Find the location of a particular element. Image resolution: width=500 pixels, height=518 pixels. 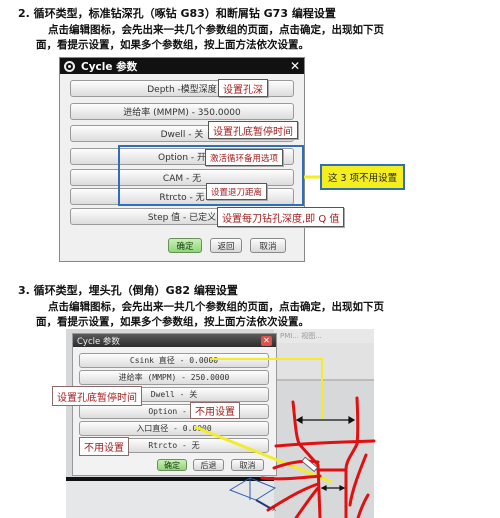

section-3-paragraph-line-2: 面，看提示设置，如果多个参数组，按上面方法依次设置。 is located at coordinates (172, 322).